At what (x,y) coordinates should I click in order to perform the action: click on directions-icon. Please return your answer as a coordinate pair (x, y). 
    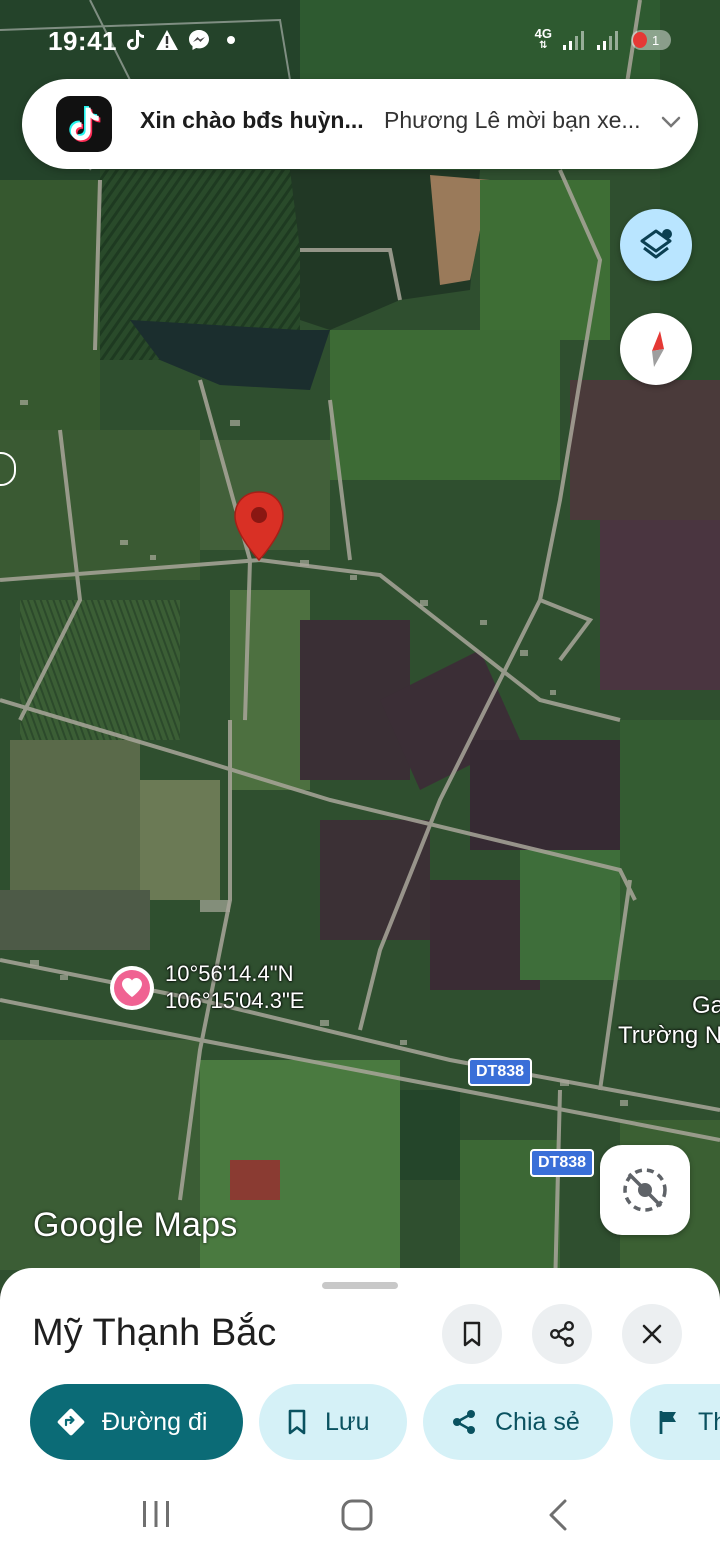
    Looking at the image, I should click on (71, 1422).